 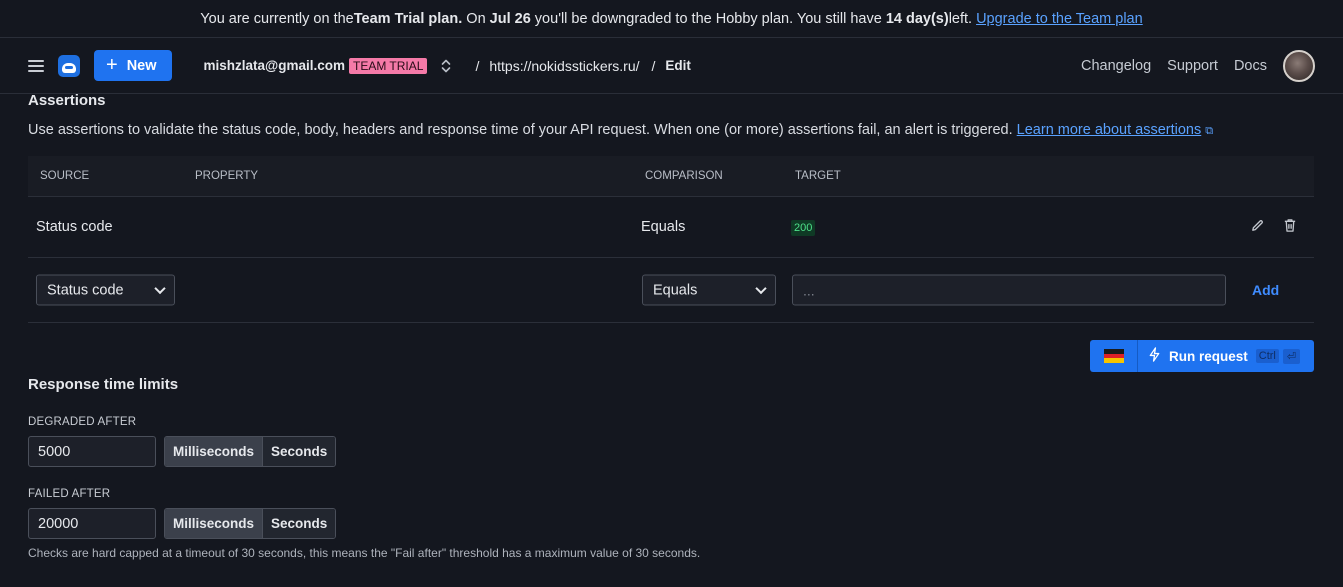 I want to click on germany-flag-icon, so click(x=1113, y=356).